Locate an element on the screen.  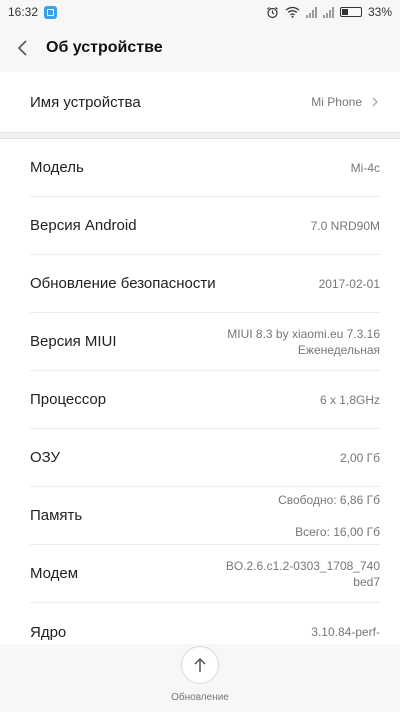
miui-version-line1: MIUI 8.3 by xiaomi.eu 7.3.16 is located at coordinates (303, 333).